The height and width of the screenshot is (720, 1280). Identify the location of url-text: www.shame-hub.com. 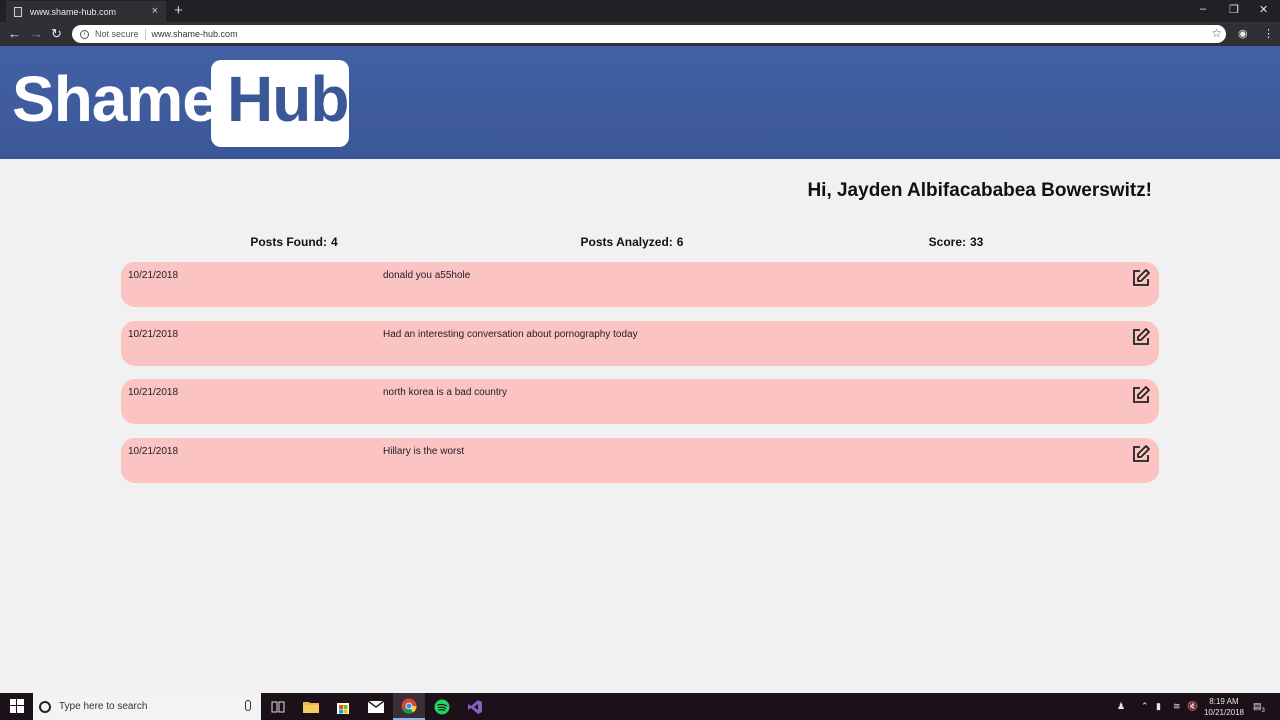
(195, 34).